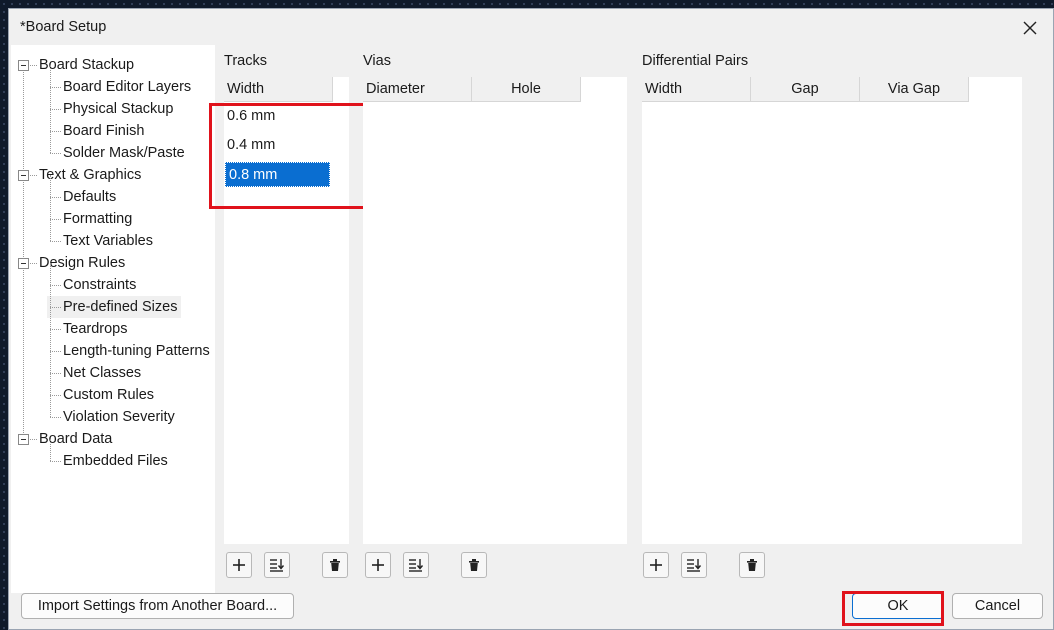  I want to click on tree-item-embedded-files: Embedded Files, so click(89, 461).